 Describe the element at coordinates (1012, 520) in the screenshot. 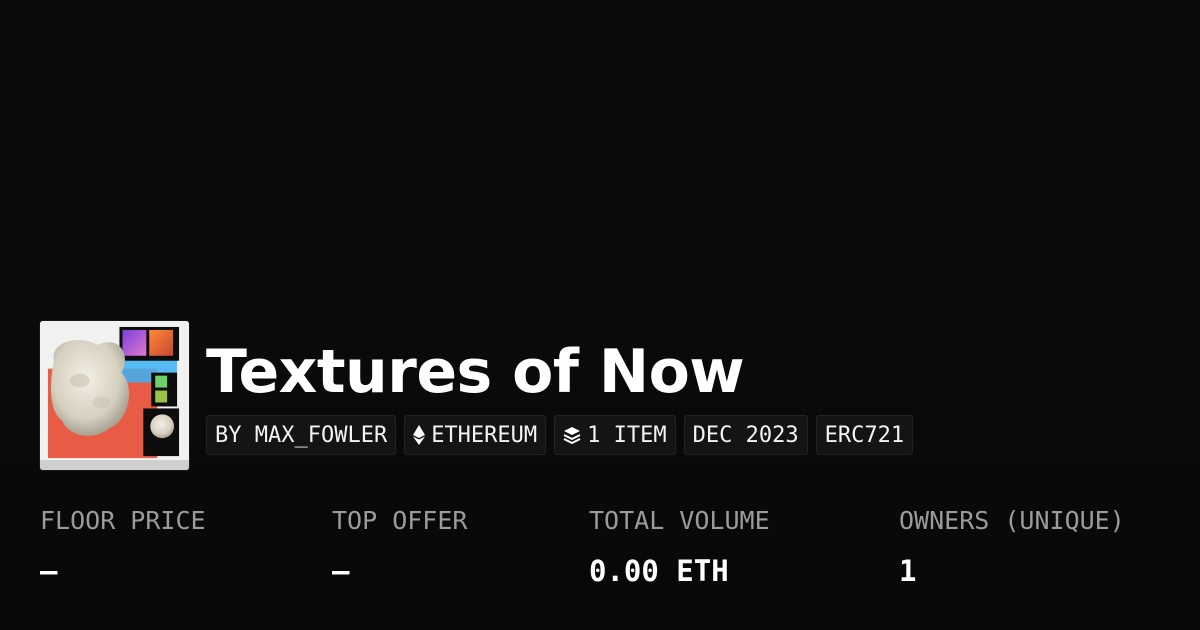

I see `stat-label: OWNERS (UNIQUE)` at that location.